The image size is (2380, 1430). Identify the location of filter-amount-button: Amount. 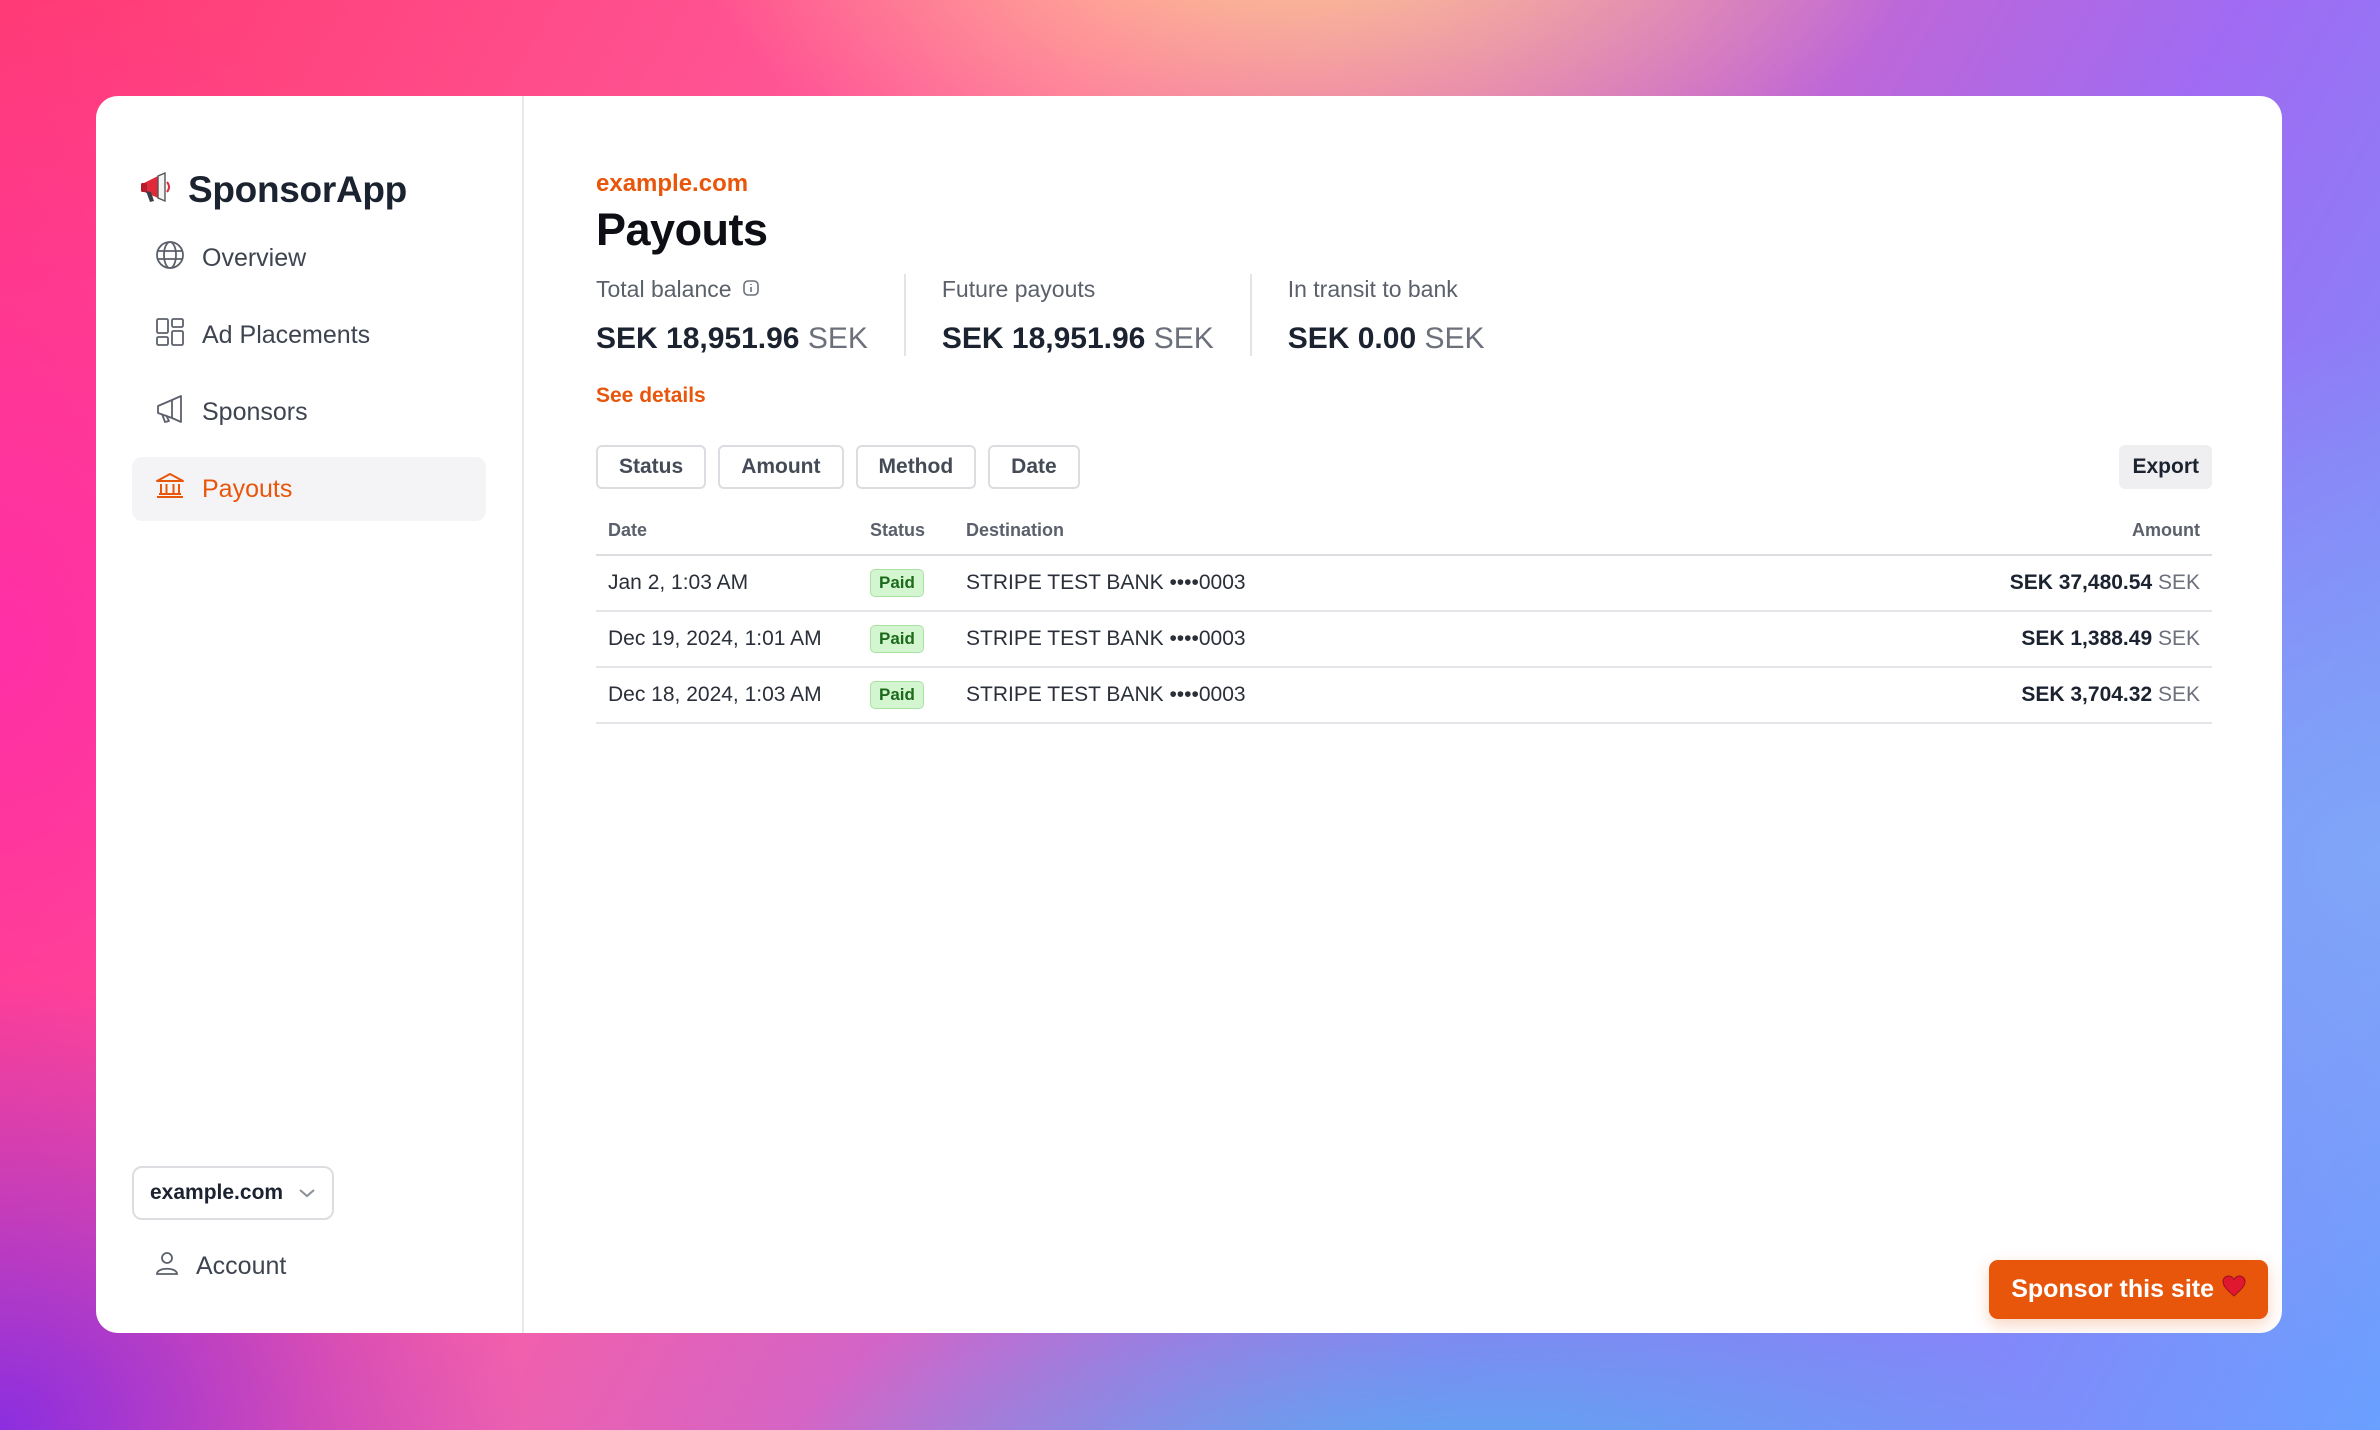
(781, 466).